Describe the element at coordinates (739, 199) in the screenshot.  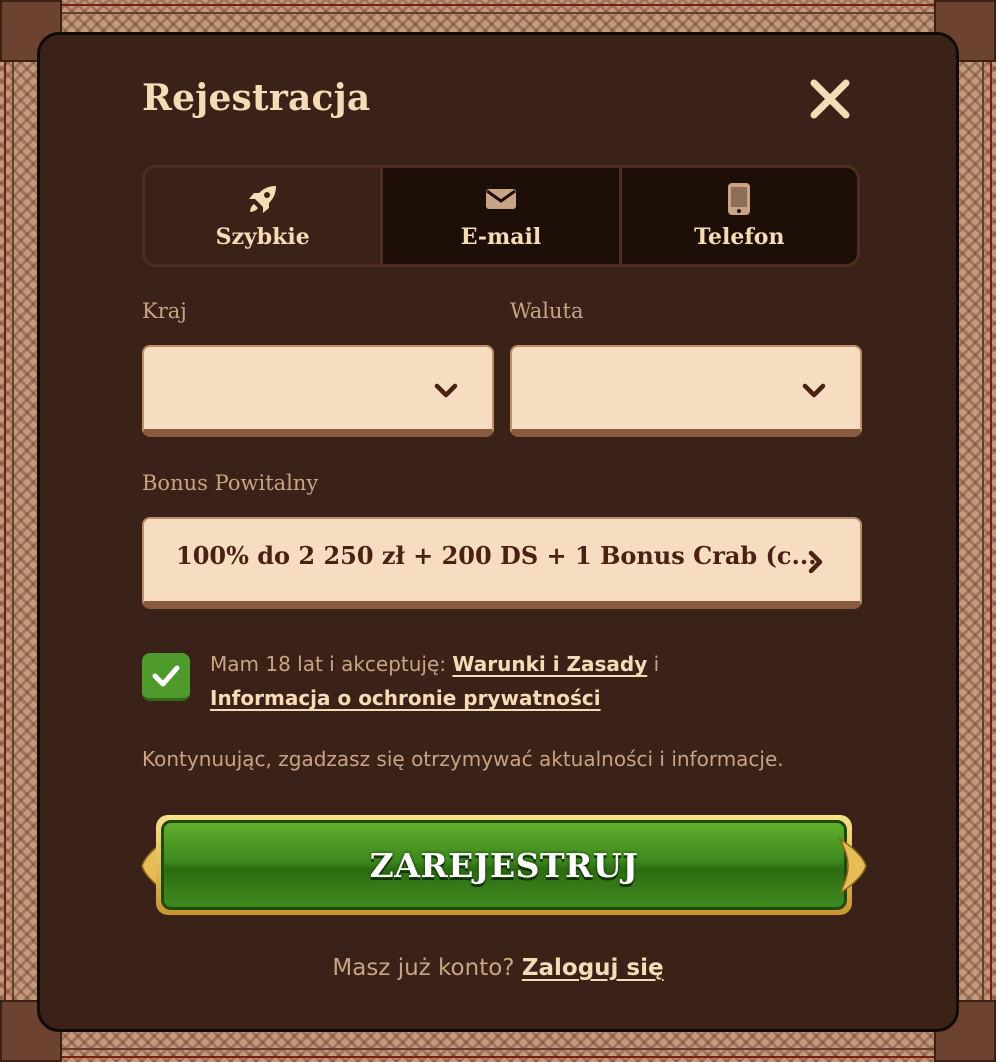
I see `phone-icon` at that location.